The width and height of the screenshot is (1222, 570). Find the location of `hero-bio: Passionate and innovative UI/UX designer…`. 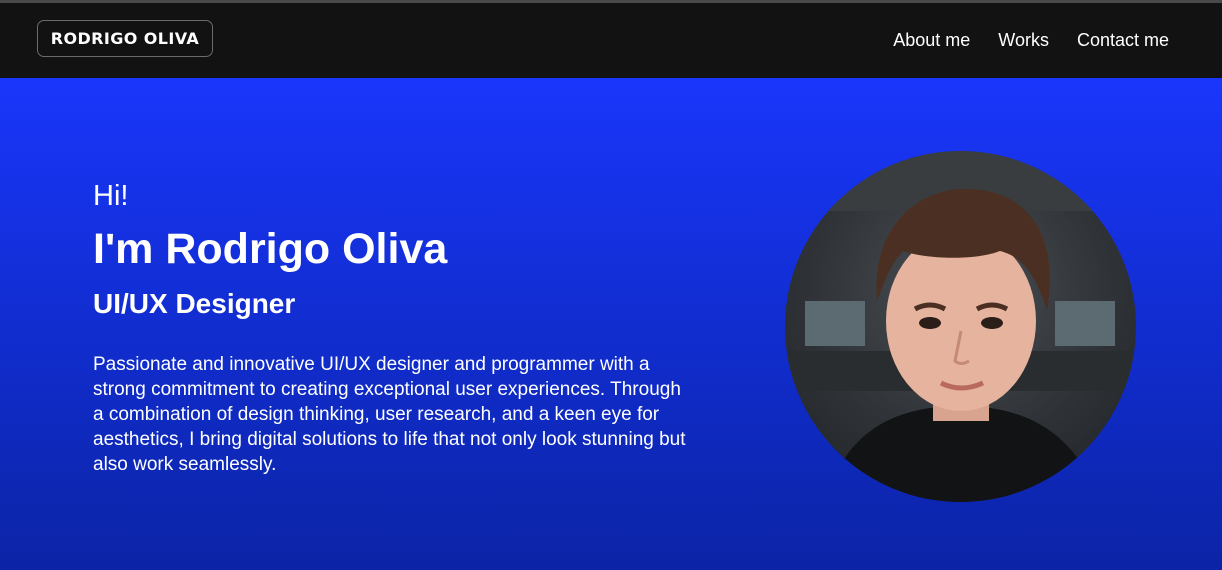

hero-bio: Passionate and innovative UI/UX designer… is located at coordinates (389, 414).